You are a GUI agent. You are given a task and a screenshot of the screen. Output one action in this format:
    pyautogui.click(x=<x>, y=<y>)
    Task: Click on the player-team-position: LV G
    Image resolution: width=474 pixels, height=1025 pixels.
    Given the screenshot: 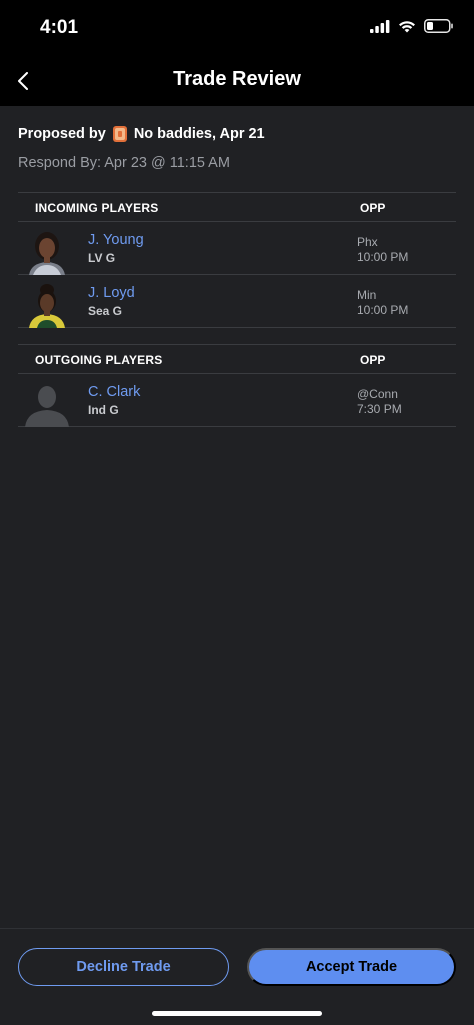 What is the action you would take?
    pyautogui.click(x=102, y=258)
    